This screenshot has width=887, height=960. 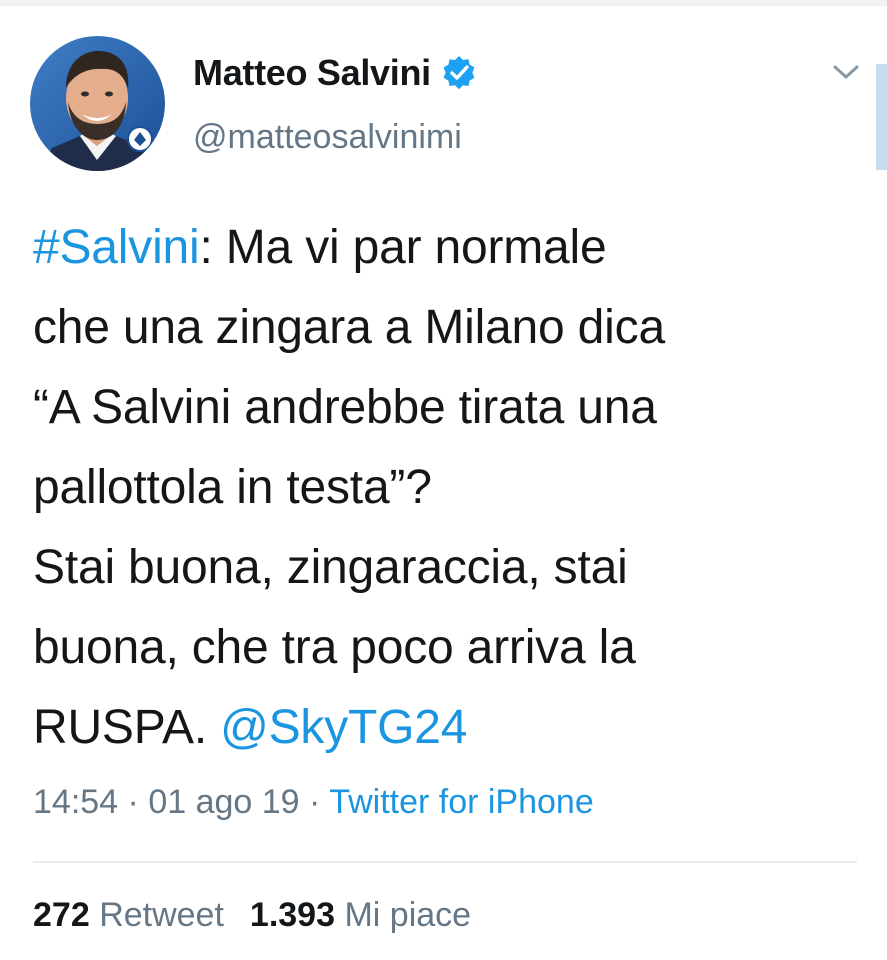 I want to click on retweets-label: Retweet, so click(x=161, y=915).